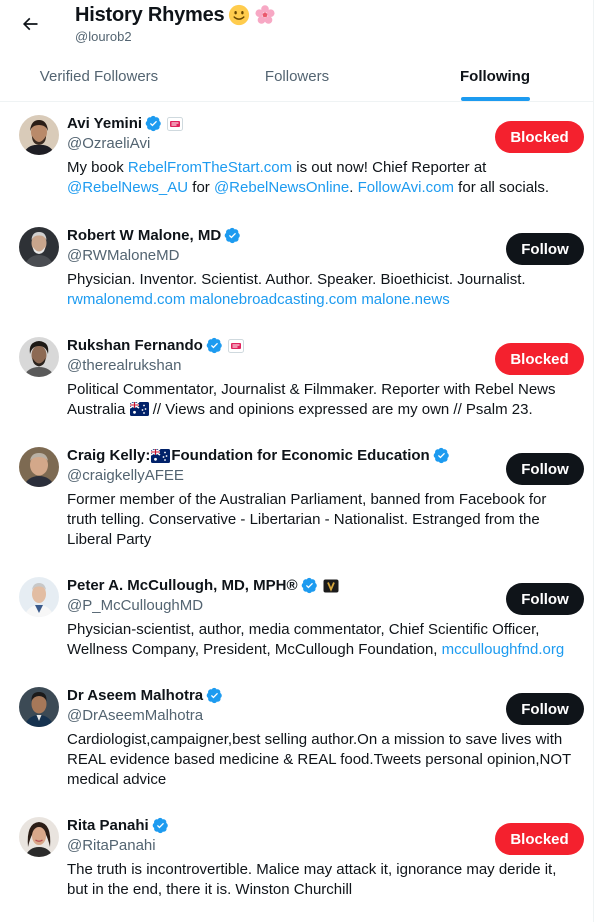 The width and height of the screenshot is (594, 922). I want to click on page-handle: @lourob2, so click(103, 36).